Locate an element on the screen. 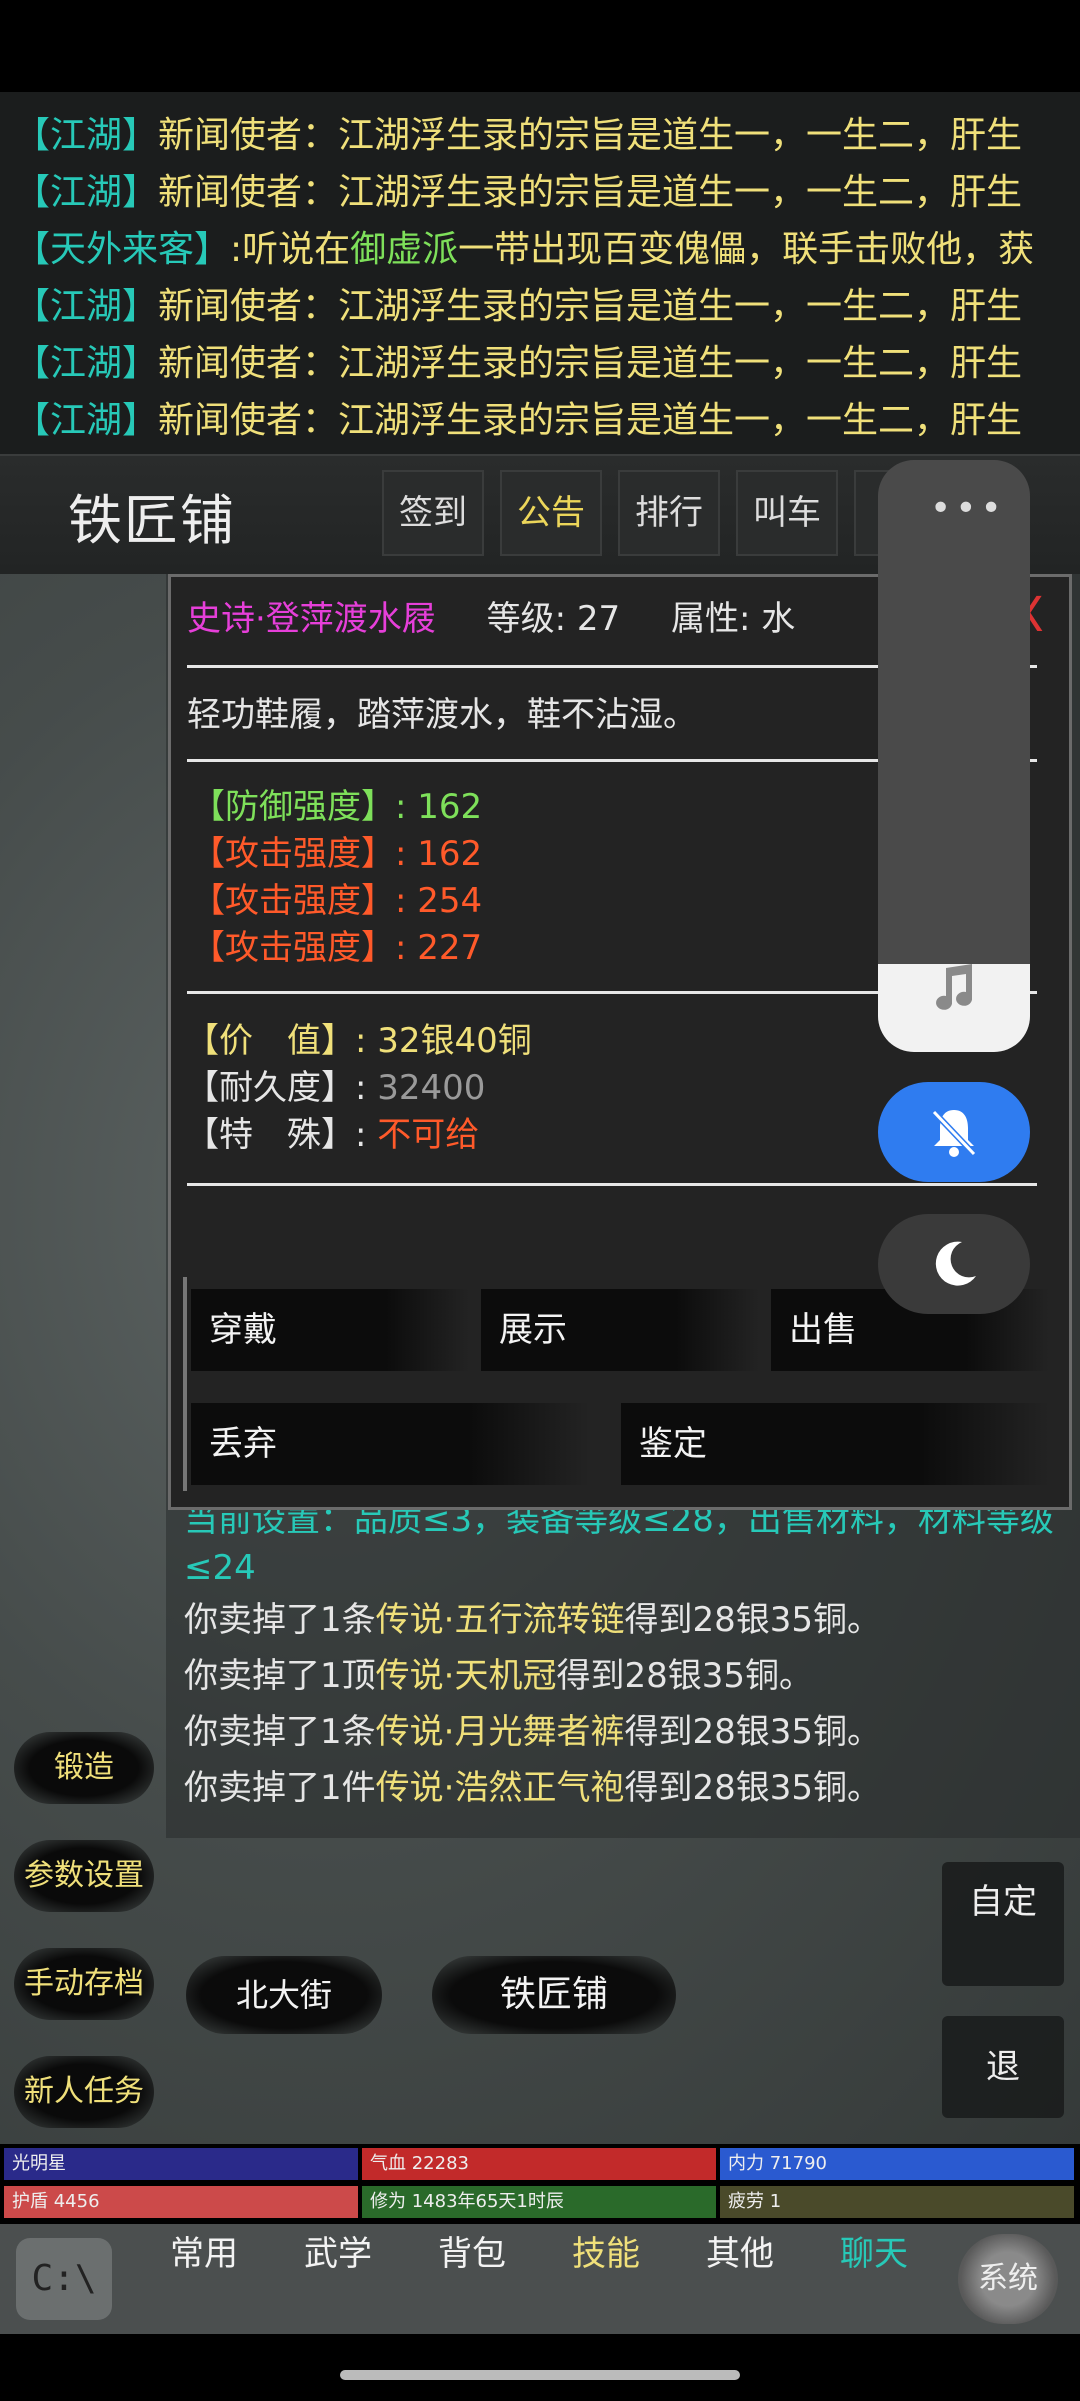 The width and height of the screenshot is (1080, 2401). wear-button: 穿戴 is located at coordinates (330, 1330).